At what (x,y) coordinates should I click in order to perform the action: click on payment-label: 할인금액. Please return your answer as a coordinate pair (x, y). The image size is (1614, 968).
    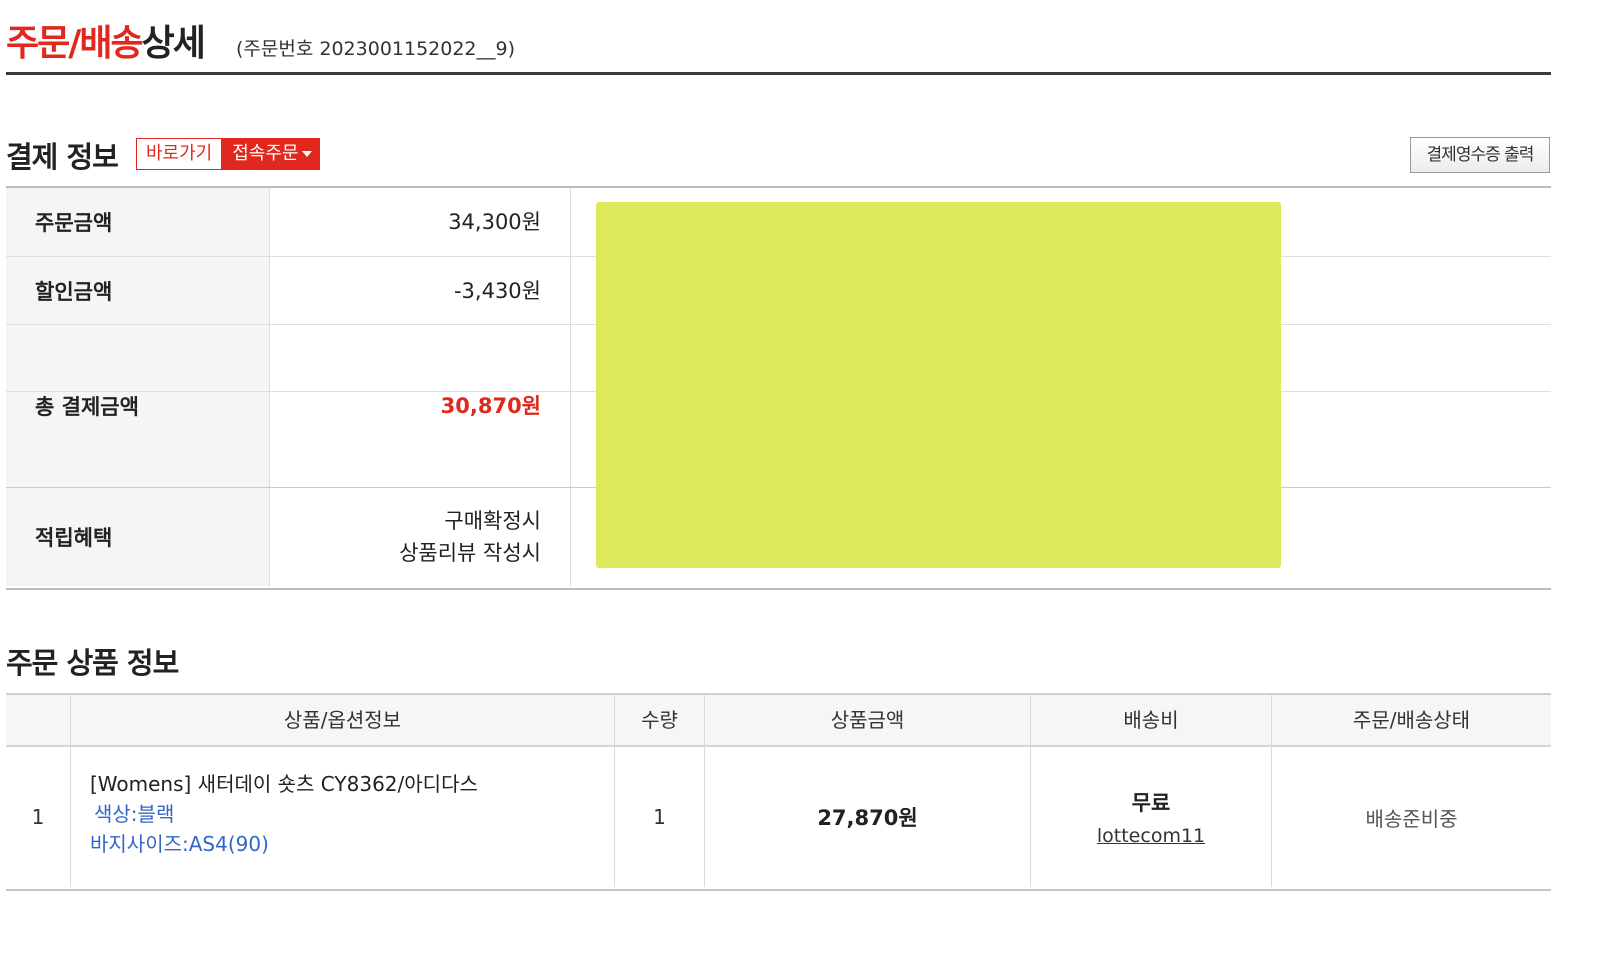
    Looking at the image, I should click on (138, 290).